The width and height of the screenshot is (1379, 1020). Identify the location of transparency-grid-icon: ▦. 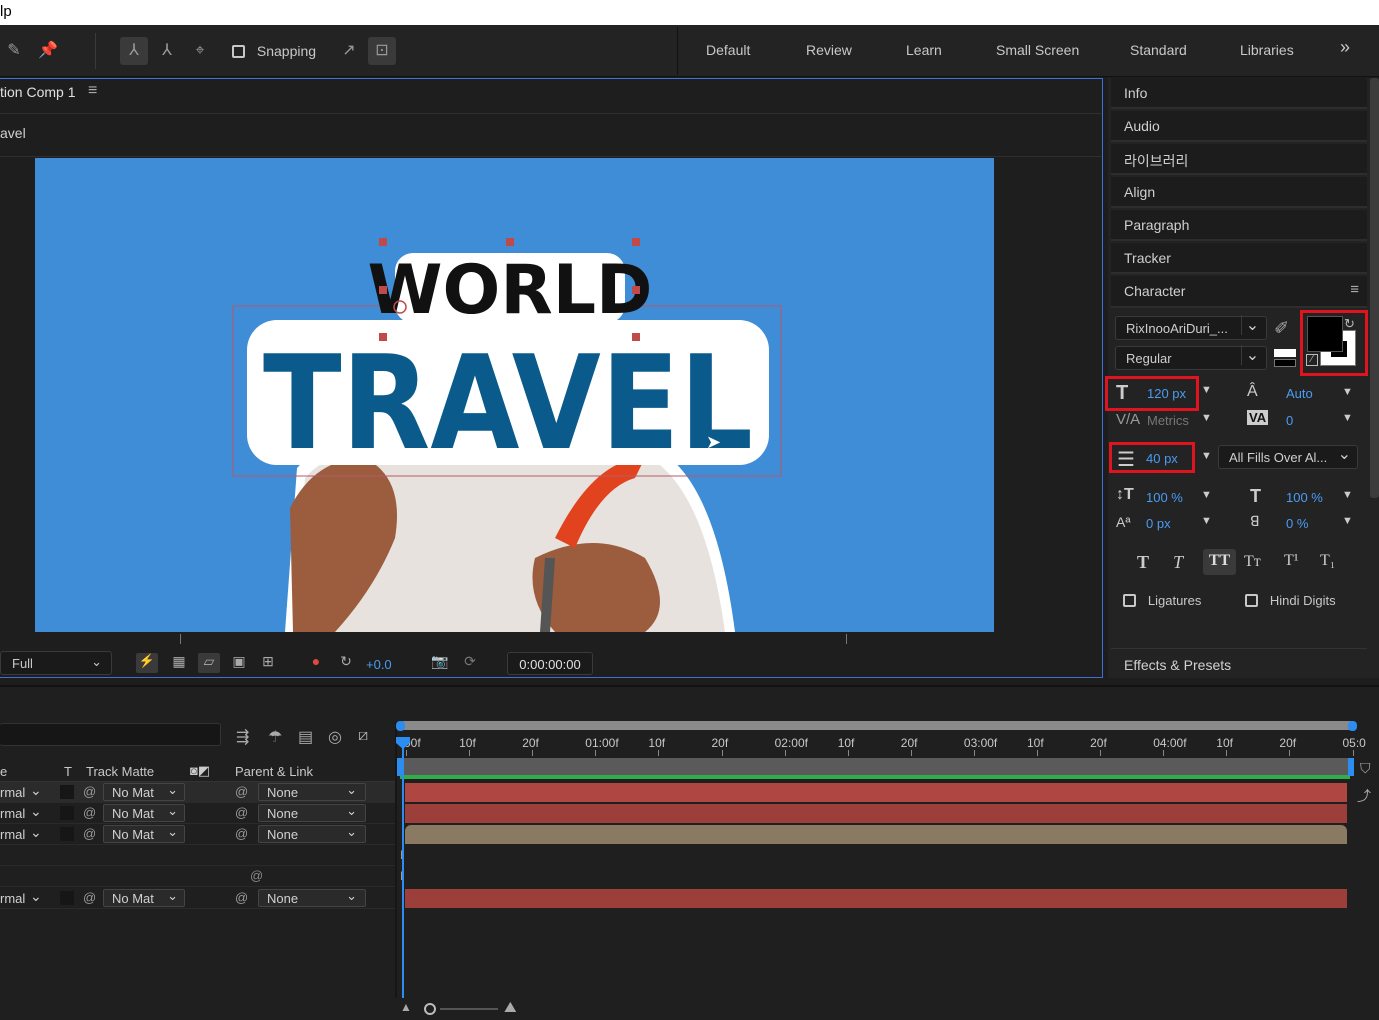
(179, 663).